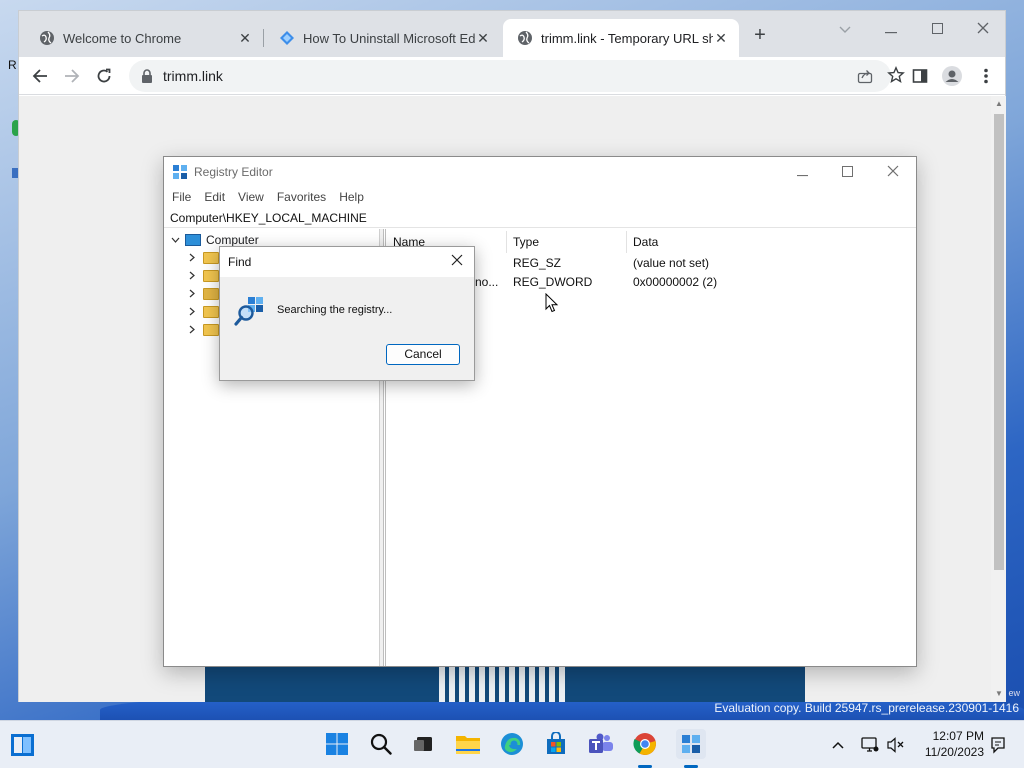 The image size is (1024, 768). I want to click on omnibox: trimm.link, so click(517, 76).